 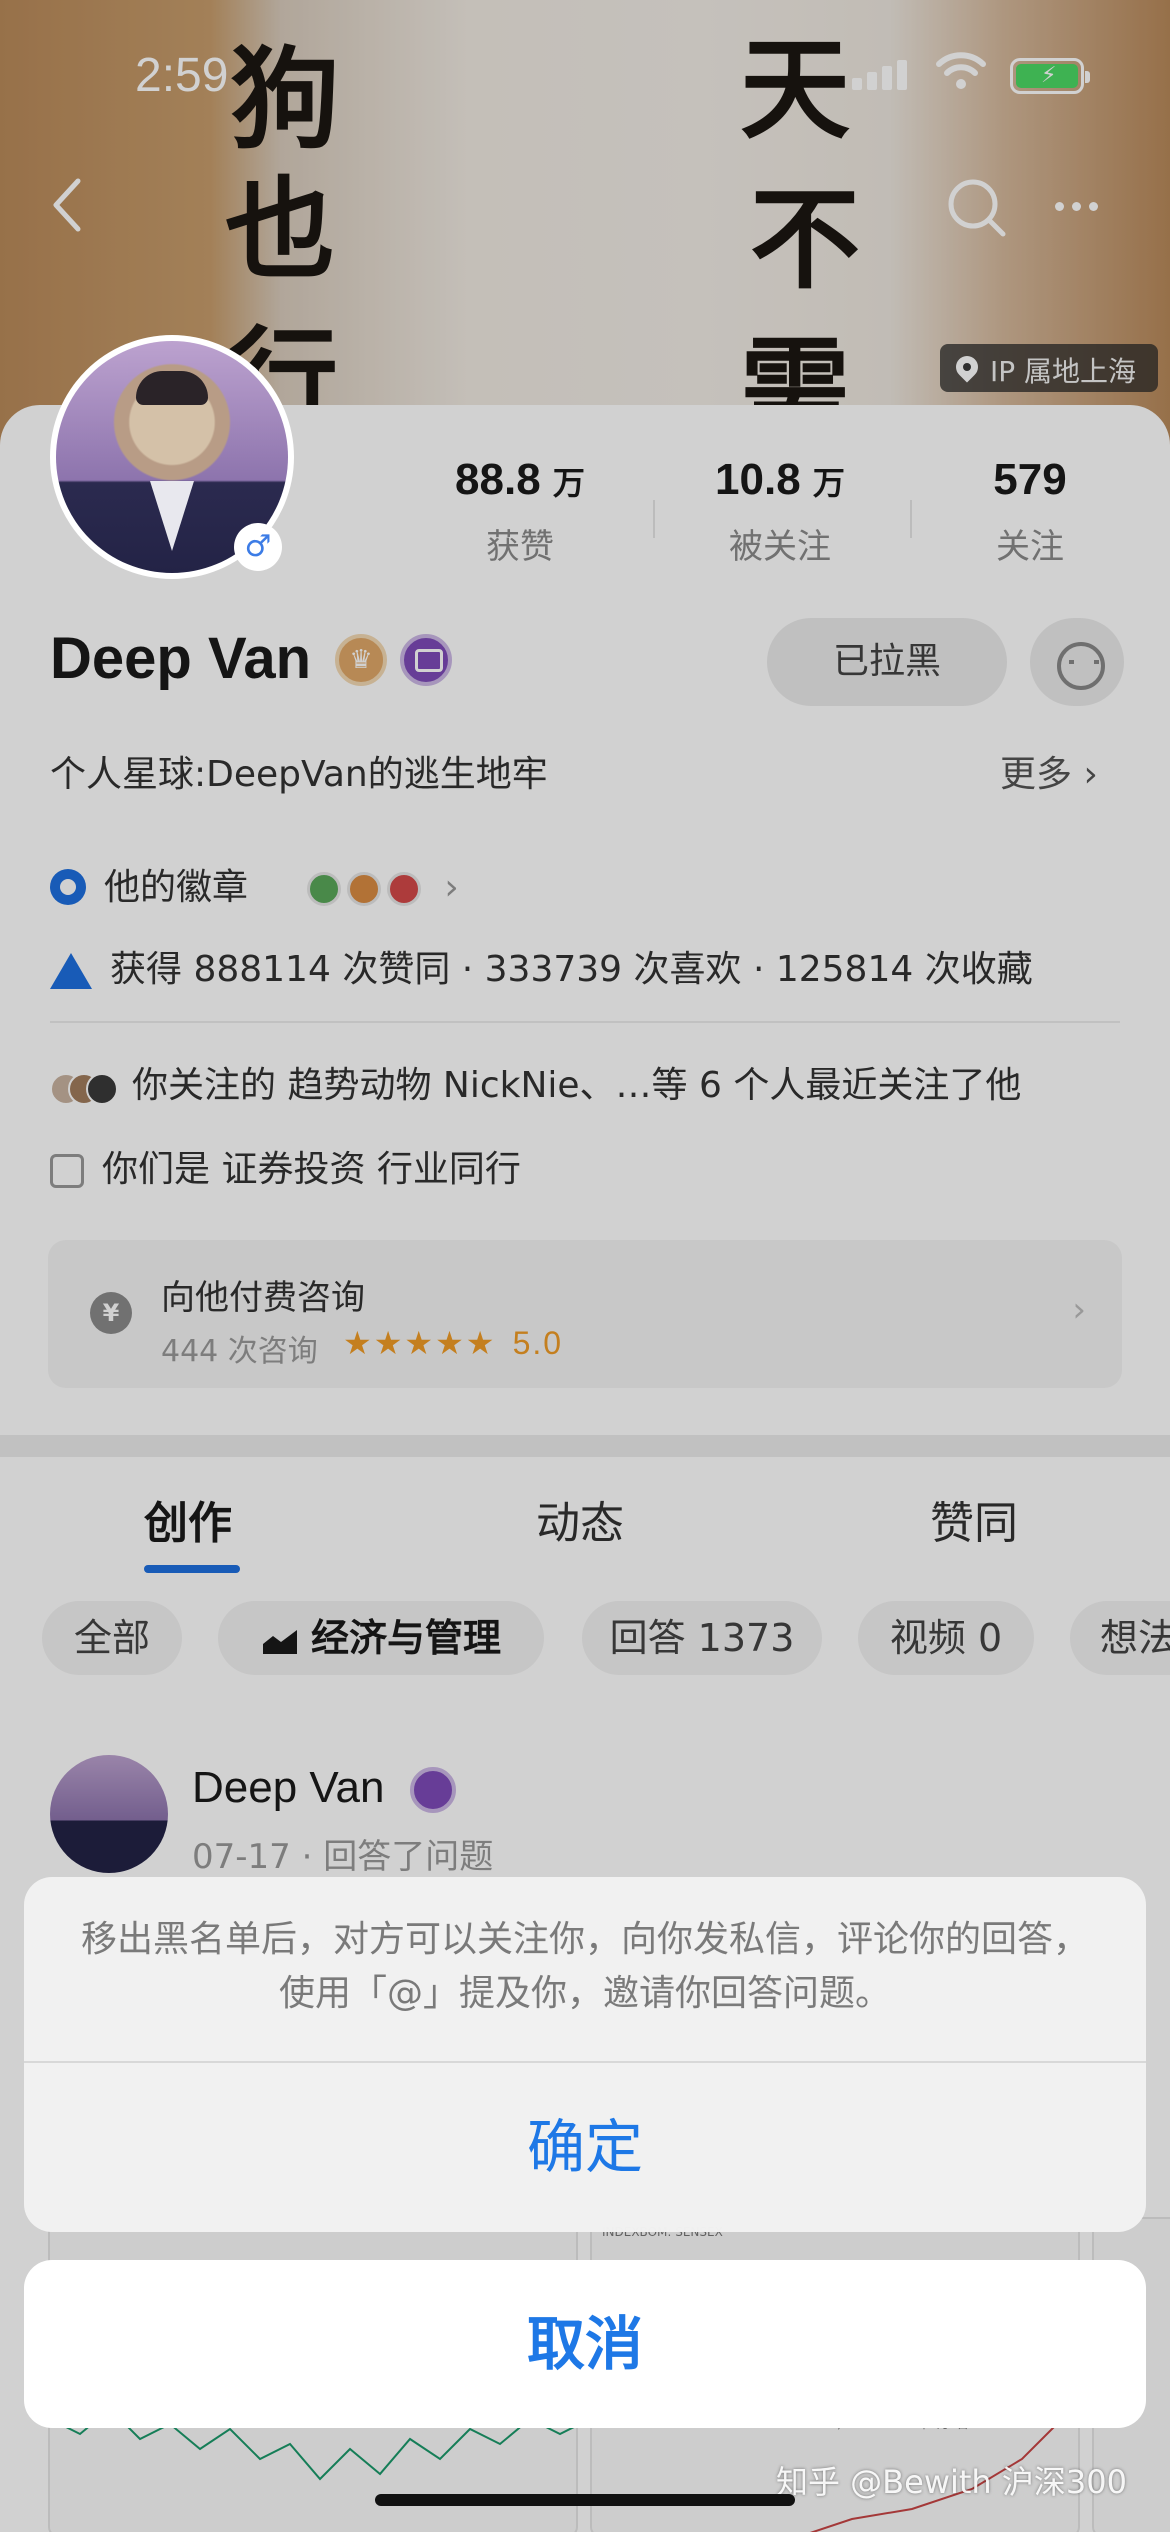 What do you see at coordinates (585, 2147) in the screenshot?
I see `confirm-button: 确定` at bounding box center [585, 2147].